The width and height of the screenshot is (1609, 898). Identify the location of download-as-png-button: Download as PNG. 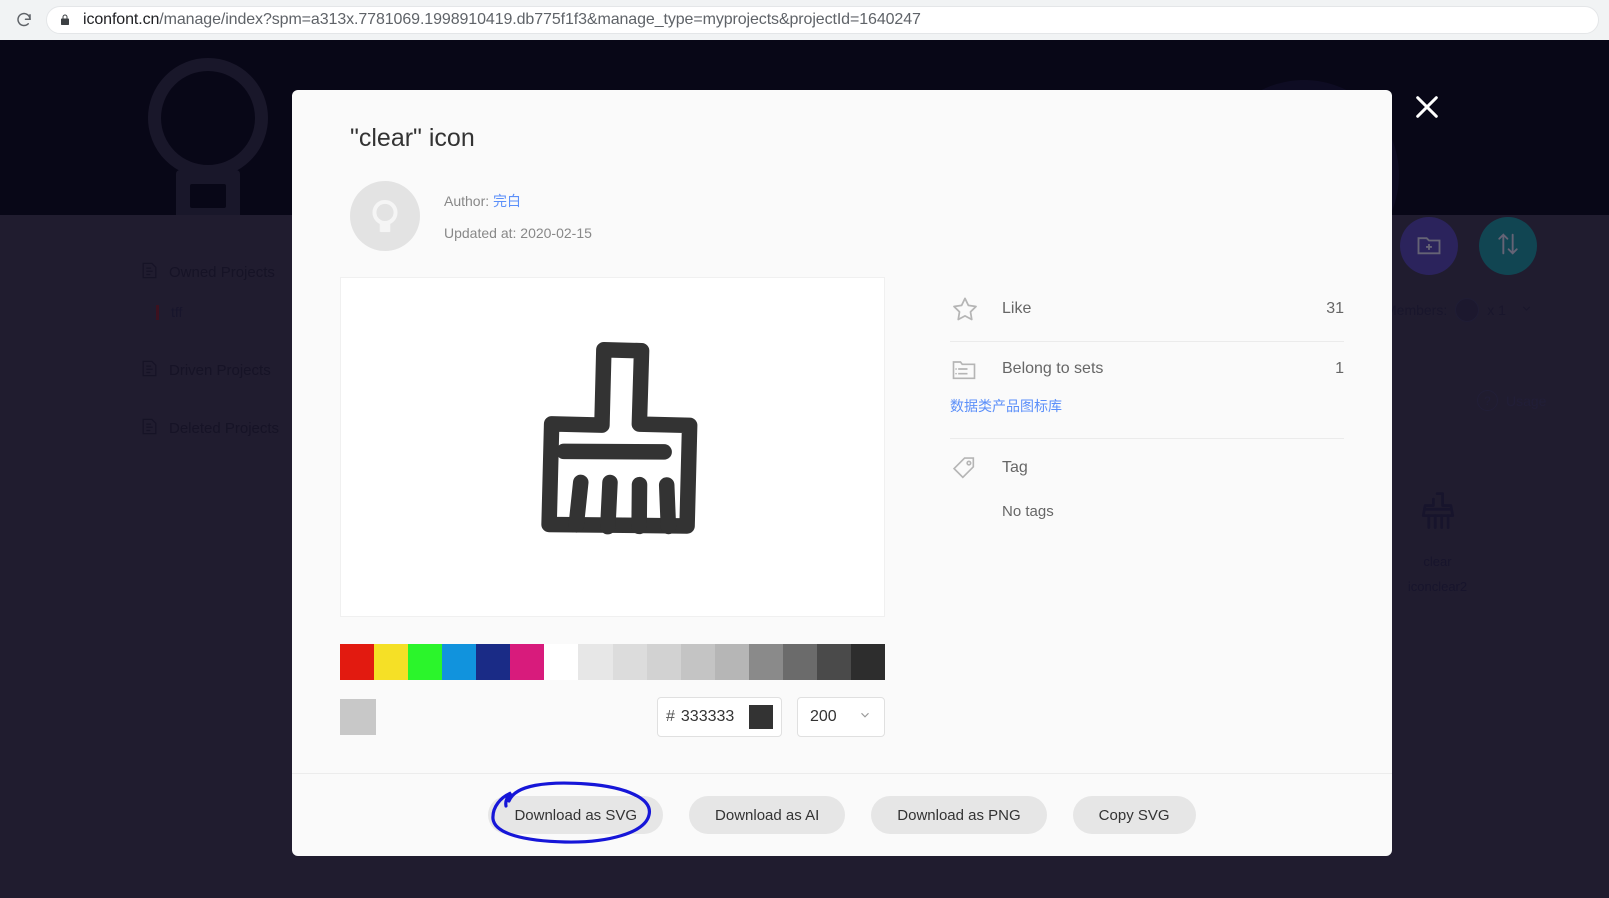
(959, 815).